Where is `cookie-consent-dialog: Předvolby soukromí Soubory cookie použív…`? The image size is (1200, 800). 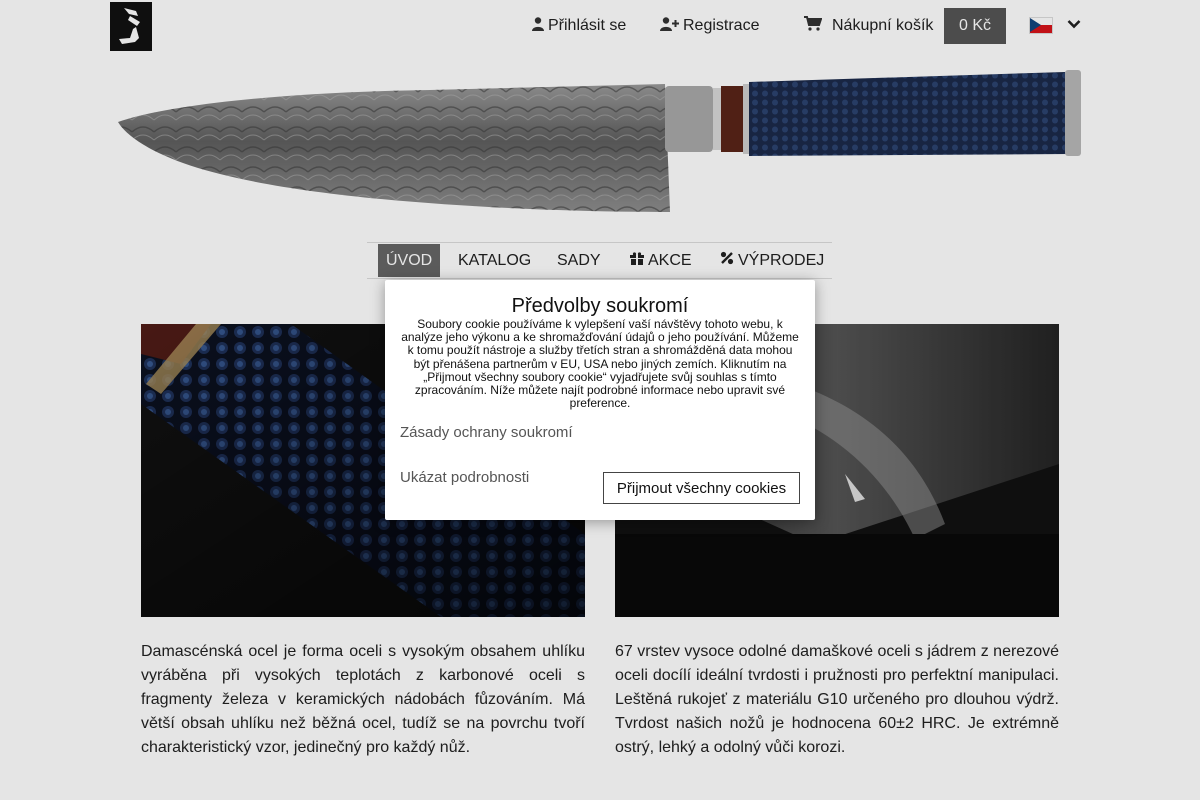
cookie-consent-dialog: Předvolby soukromí Soubory cookie použív… is located at coordinates (600, 400).